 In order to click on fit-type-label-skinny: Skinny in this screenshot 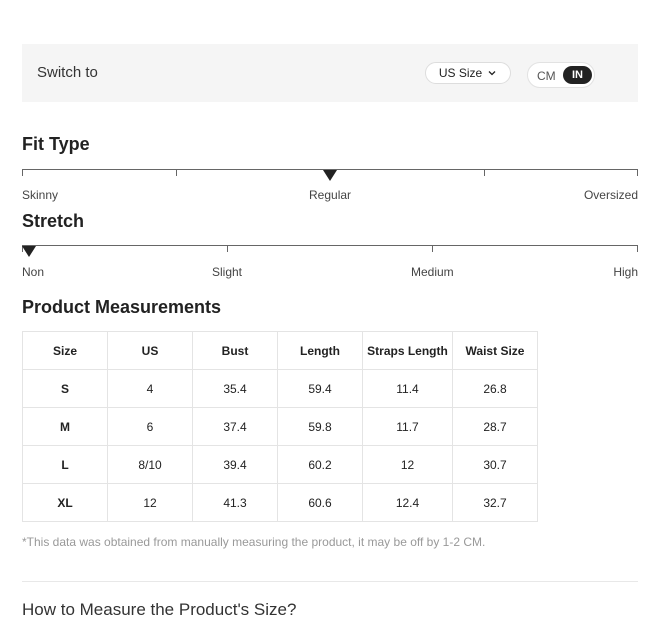, I will do `click(40, 195)`.